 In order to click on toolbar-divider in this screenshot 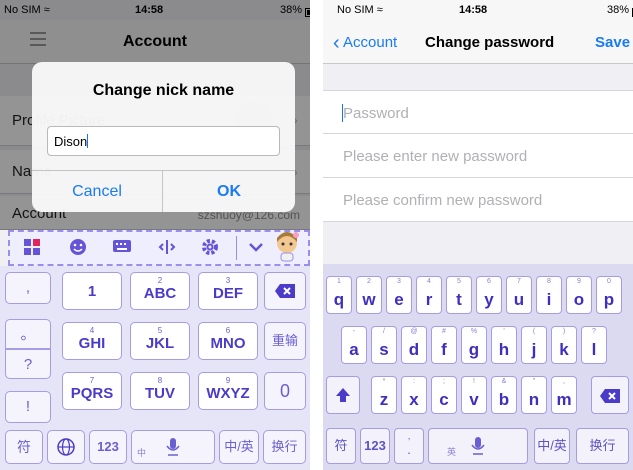, I will do `click(236, 248)`.